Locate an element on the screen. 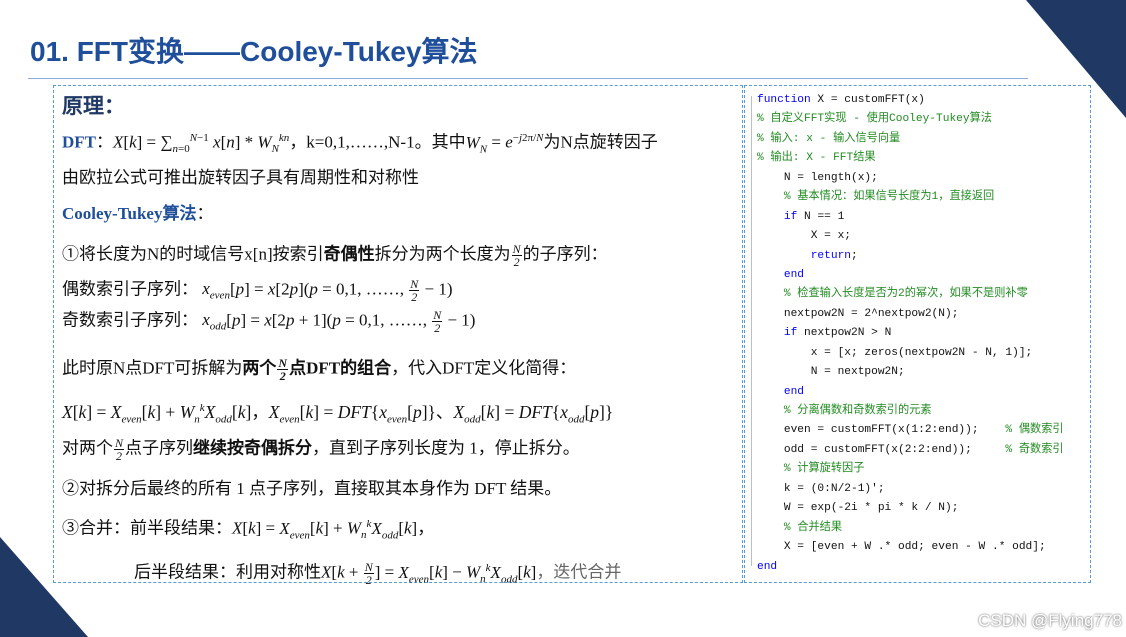  recursion-line: 对两个 N 2 点子序列继续按奇偶拆分，直到子序列长度为 1，停止拆分。 is located at coordinates (321, 449).